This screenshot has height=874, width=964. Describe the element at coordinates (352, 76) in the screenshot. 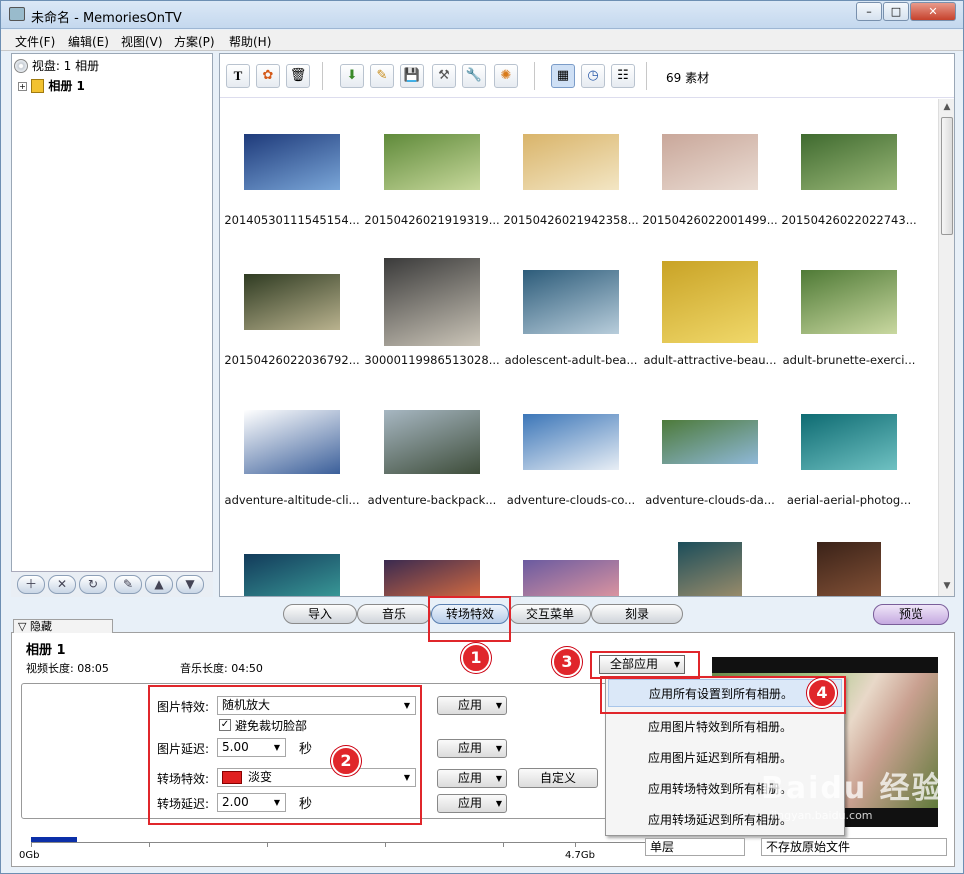

I see `import-icon: ⬇` at that location.